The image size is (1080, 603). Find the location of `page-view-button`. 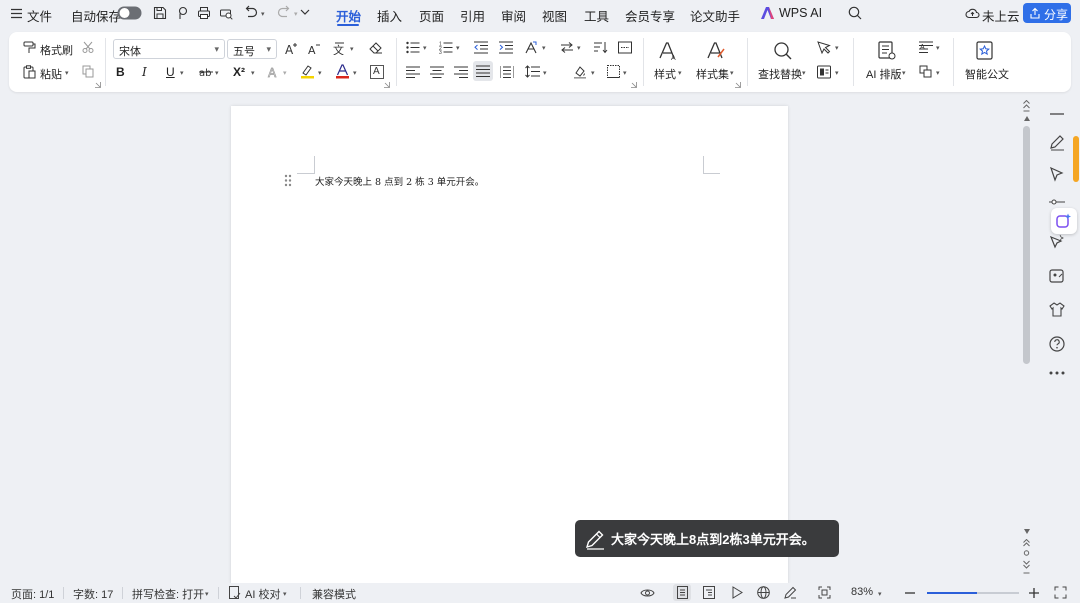

page-view-button is located at coordinates (682, 592).